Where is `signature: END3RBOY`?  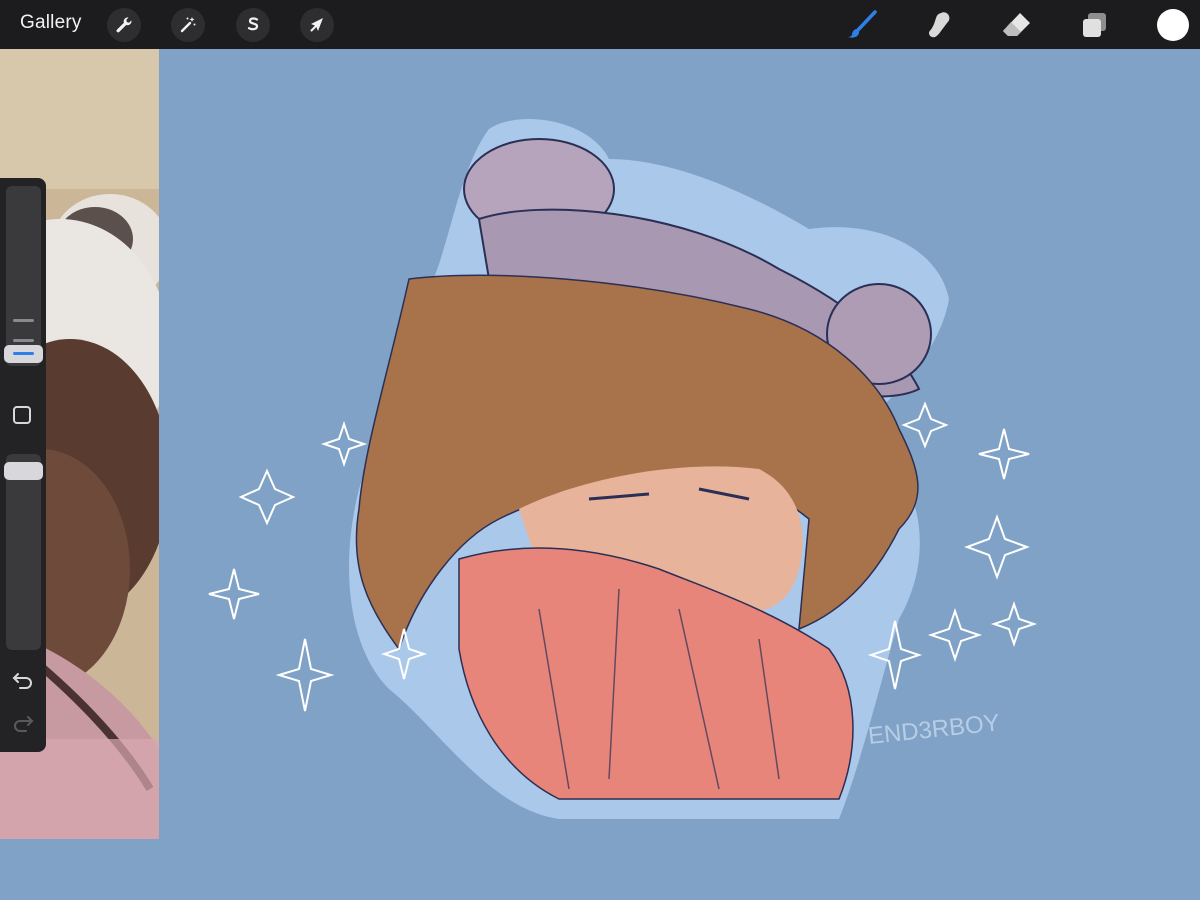
signature: END3RBOY is located at coordinates (934, 729).